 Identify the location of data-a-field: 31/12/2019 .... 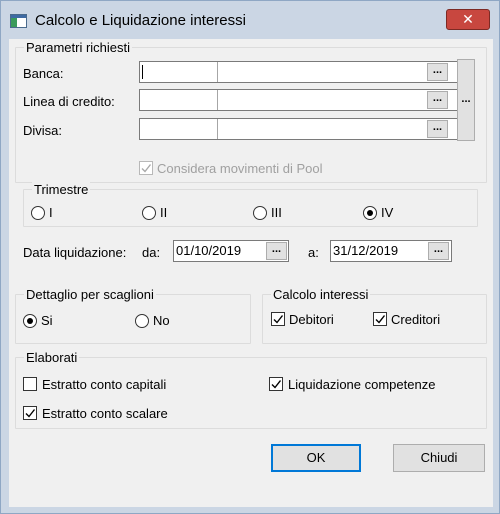
(391, 251).